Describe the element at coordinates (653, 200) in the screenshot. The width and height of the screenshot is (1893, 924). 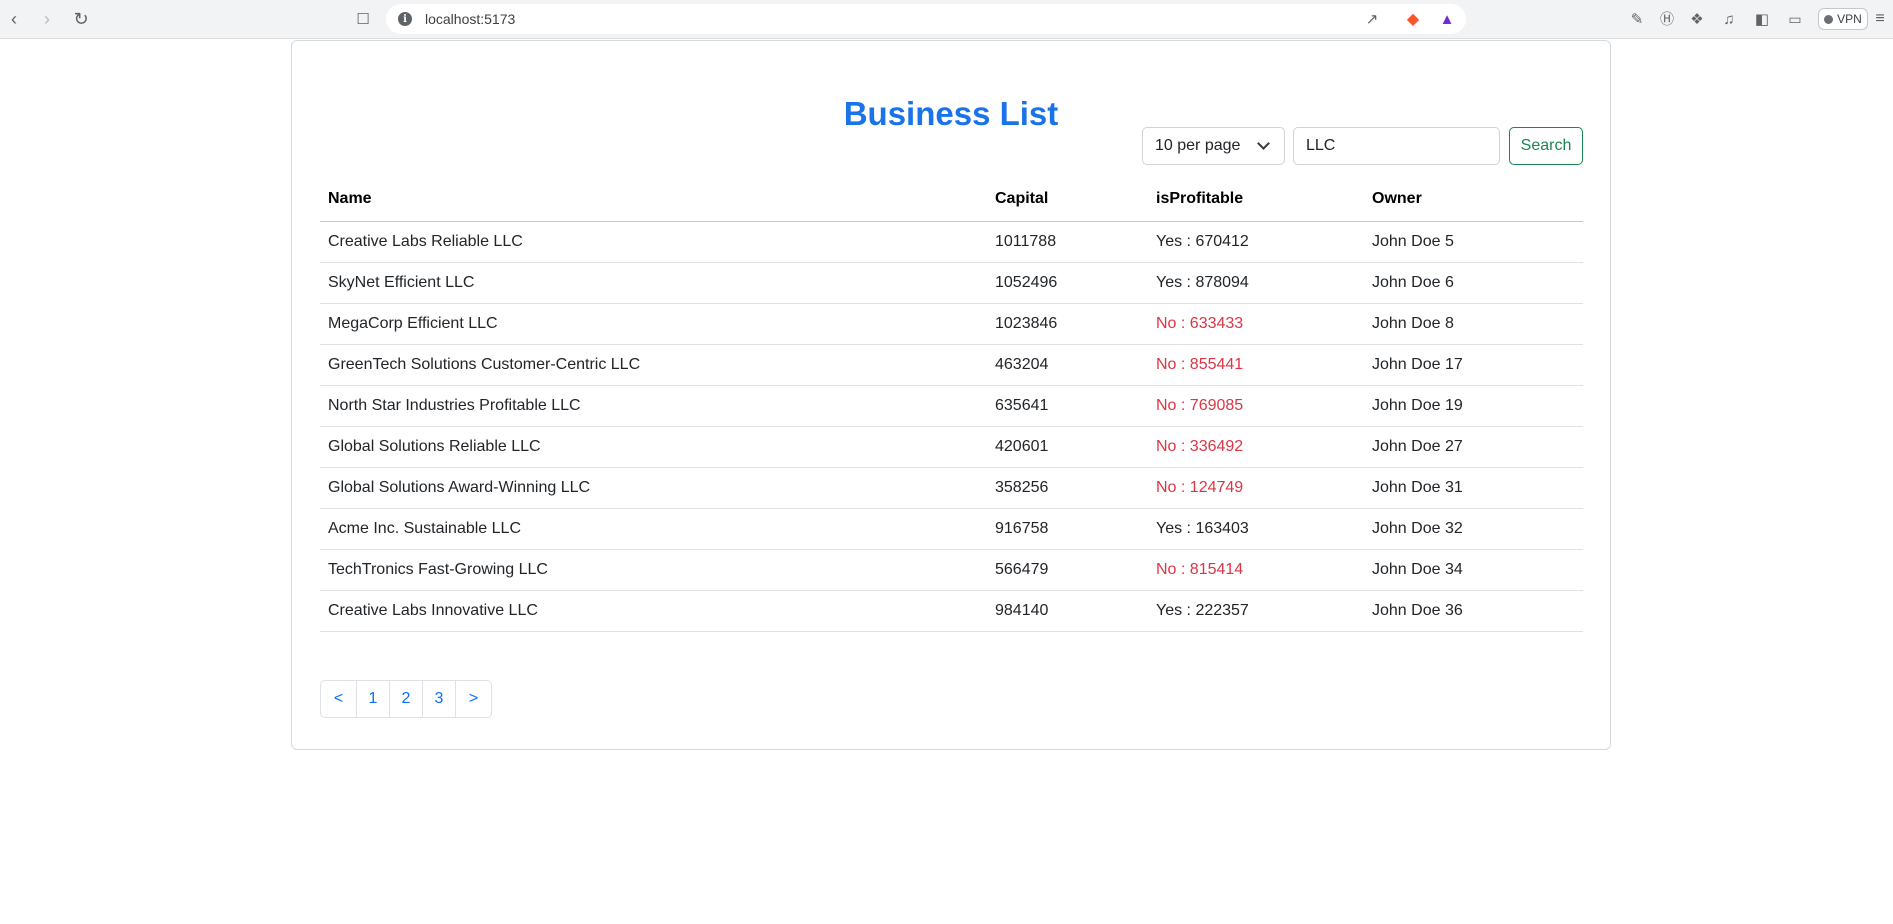
I see `header-name: Name` at that location.